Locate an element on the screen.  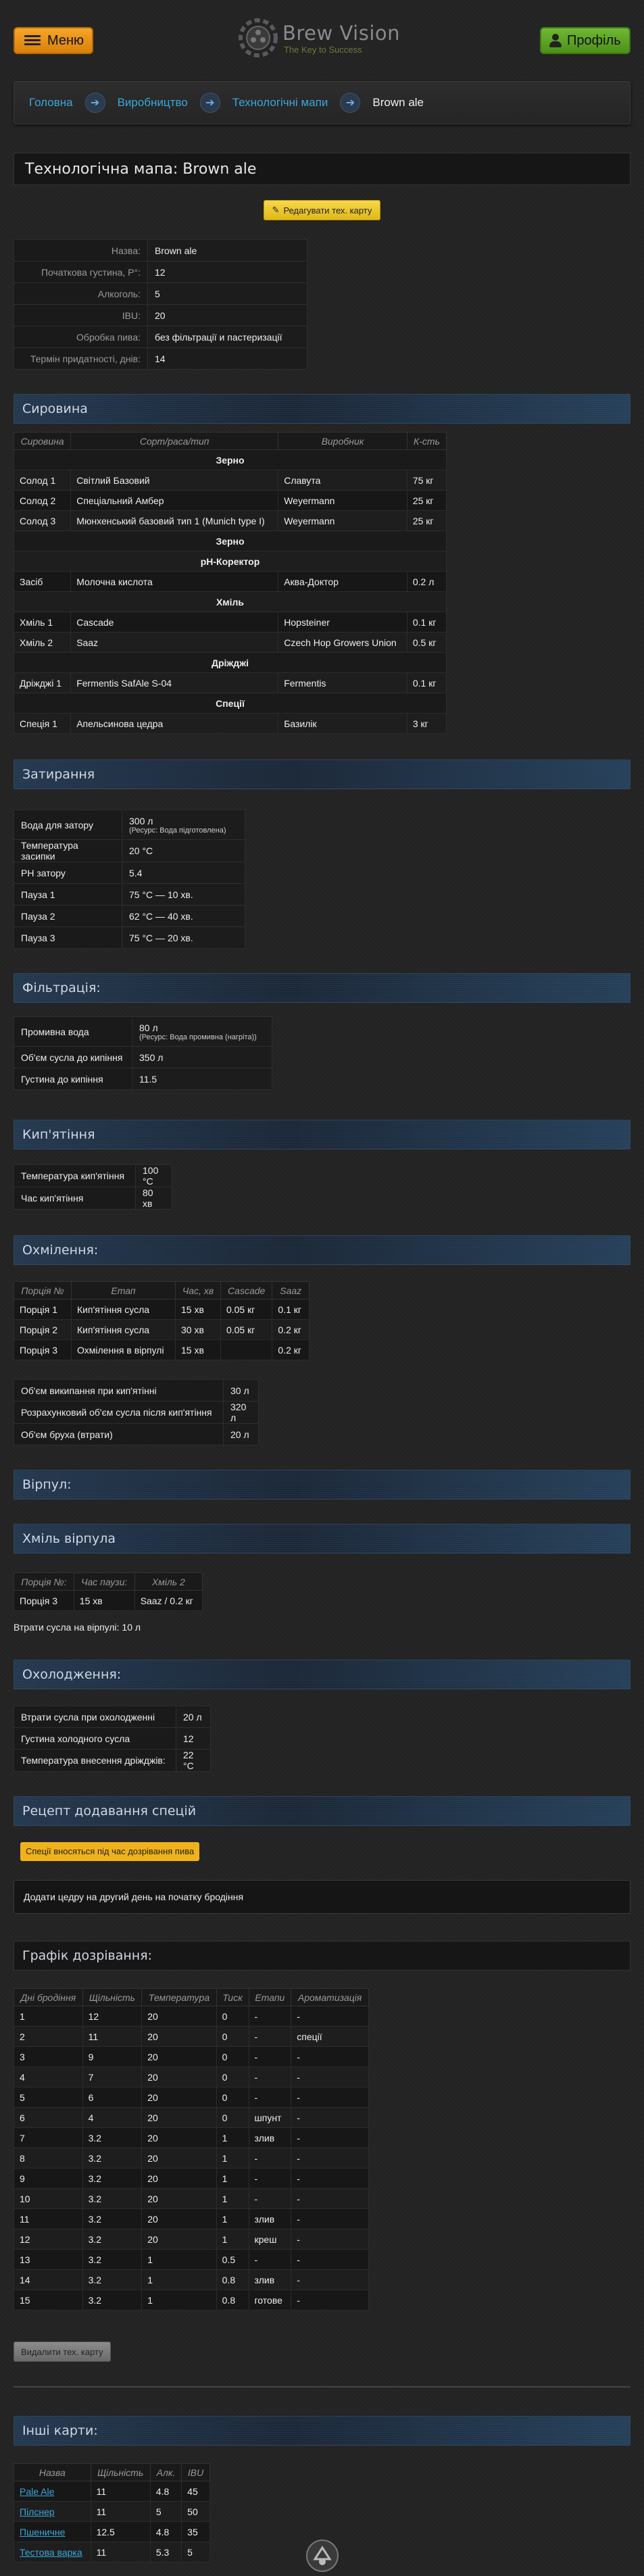
table-cell: 5 is located at coordinates (196, 2552).